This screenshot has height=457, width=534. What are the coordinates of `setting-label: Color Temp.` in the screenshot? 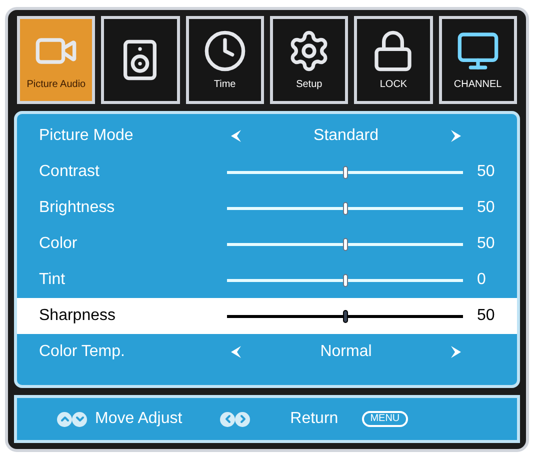 It's located at (82, 352).